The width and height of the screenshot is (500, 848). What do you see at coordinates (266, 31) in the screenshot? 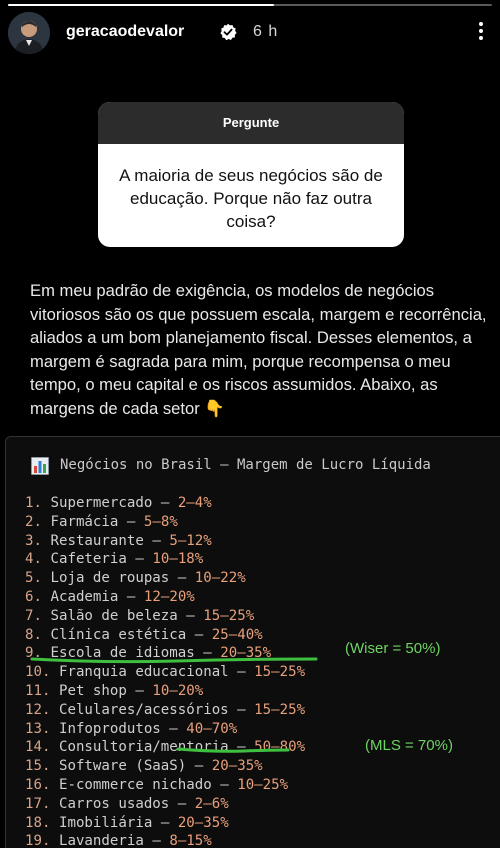
I see `post-time: 6 h` at bounding box center [266, 31].